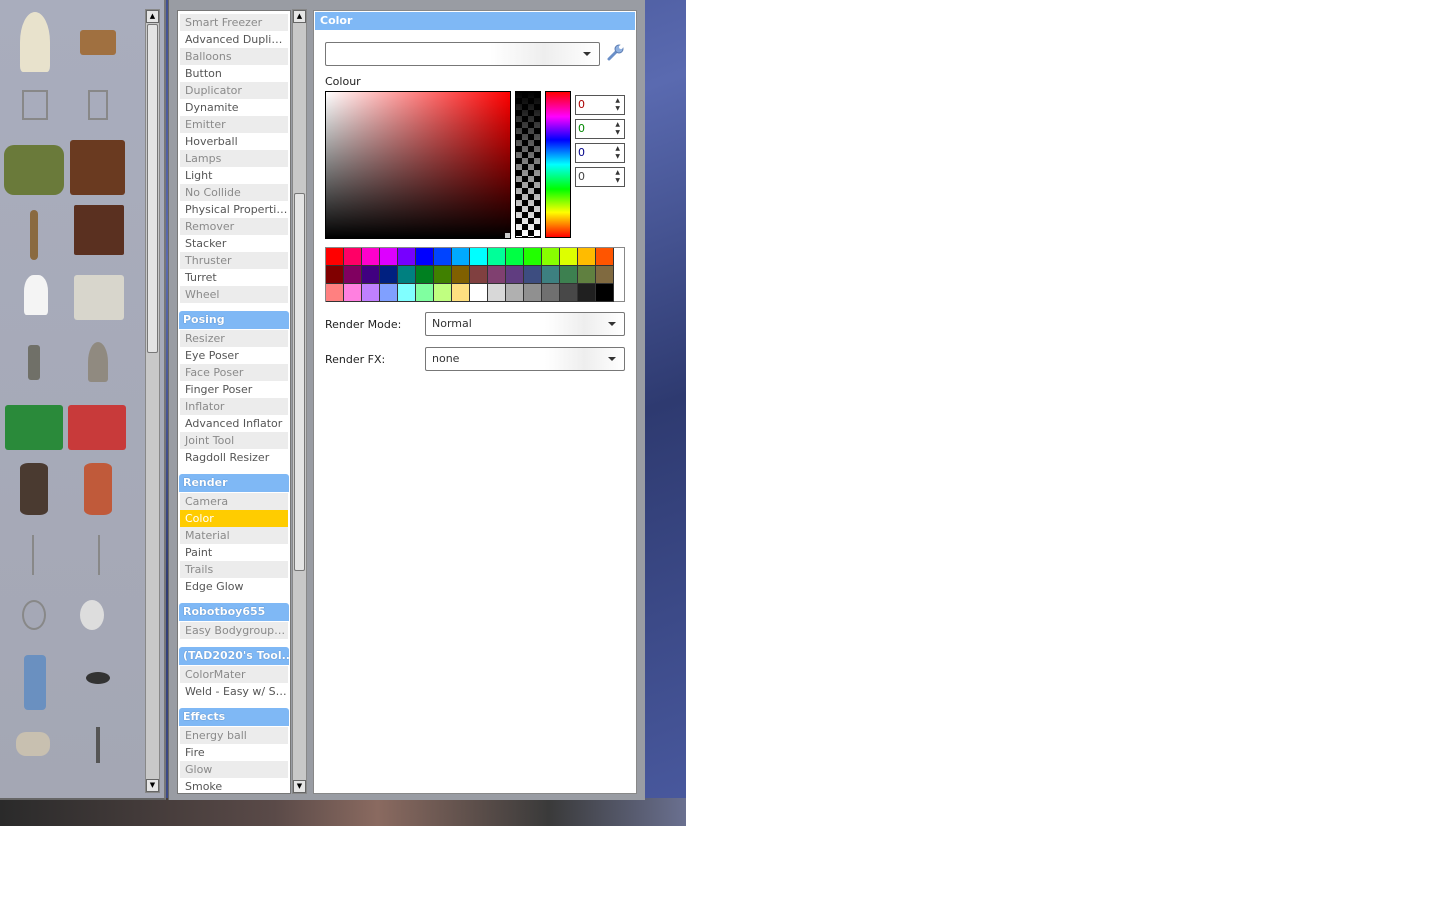  I want to click on spinner-icon: ▲ ▼, so click(617, 105).